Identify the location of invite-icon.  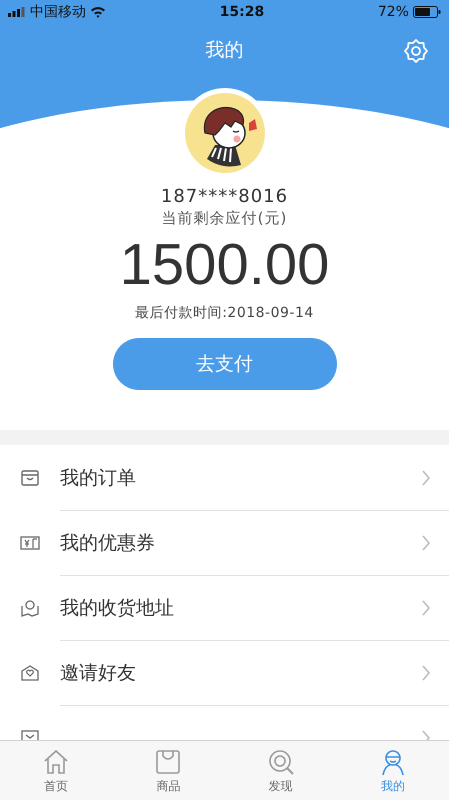
(30, 672).